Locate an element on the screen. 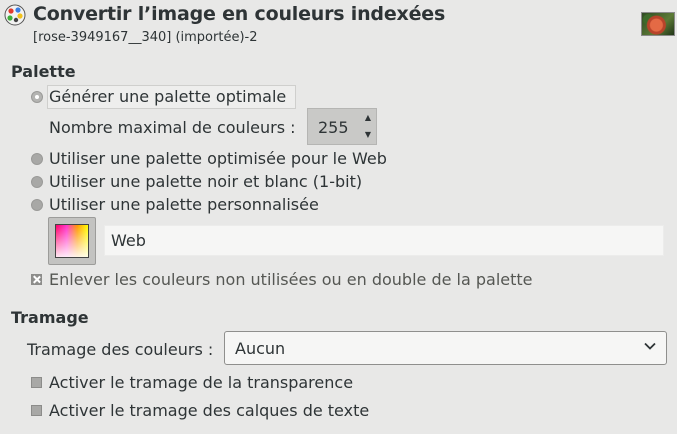 The width and height of the screenshot is (677, 434). text-layer-dither-label: Activer le tramage des calques de texte is located at coordinates (209, 410).